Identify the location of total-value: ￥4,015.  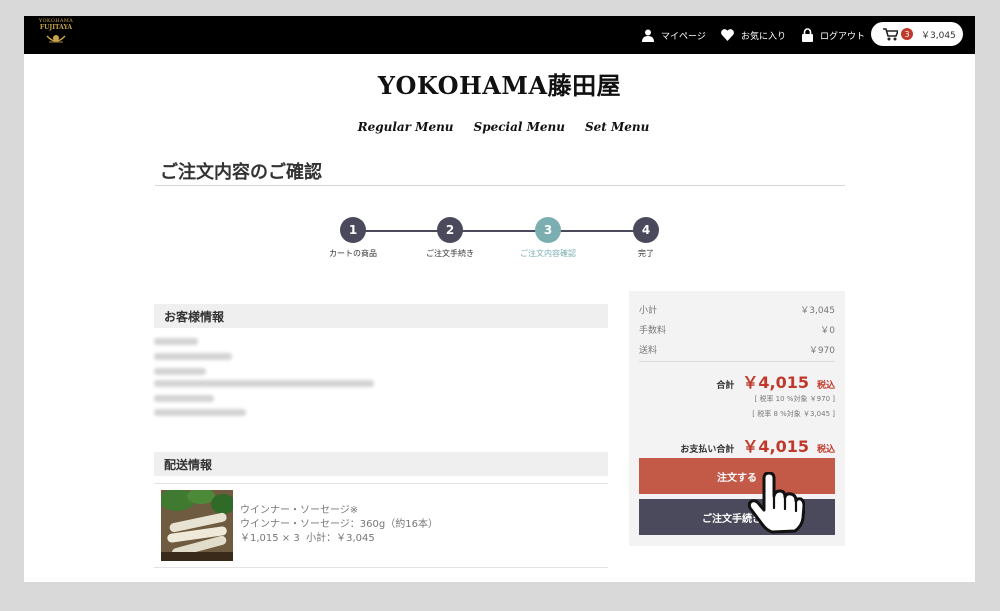
(775, 382).